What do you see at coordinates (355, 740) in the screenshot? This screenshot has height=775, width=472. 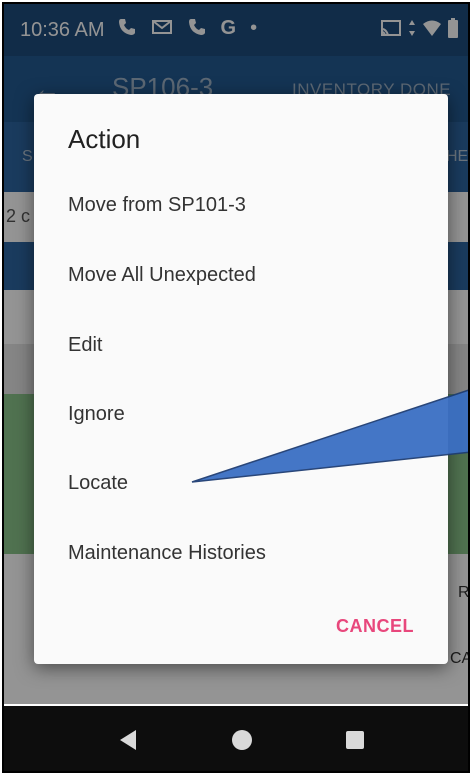 I see `nav-recents-icon` at bounding box center [355, 740].